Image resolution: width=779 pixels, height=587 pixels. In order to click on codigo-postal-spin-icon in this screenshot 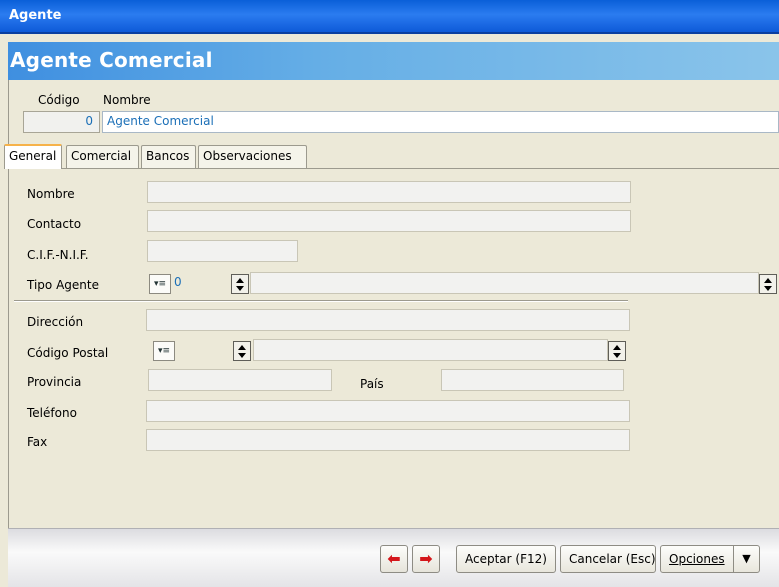, I will do `click(242, 351)`.